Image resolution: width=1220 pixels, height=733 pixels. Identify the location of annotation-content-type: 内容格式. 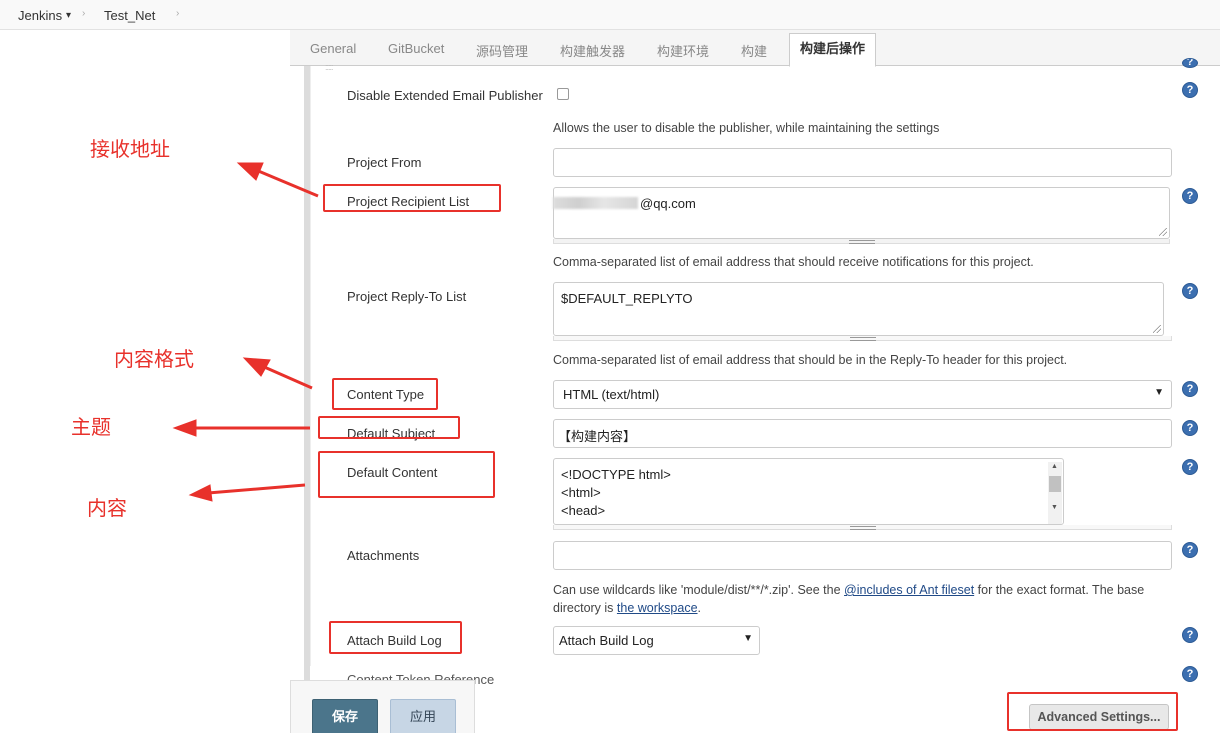
(154, 360).